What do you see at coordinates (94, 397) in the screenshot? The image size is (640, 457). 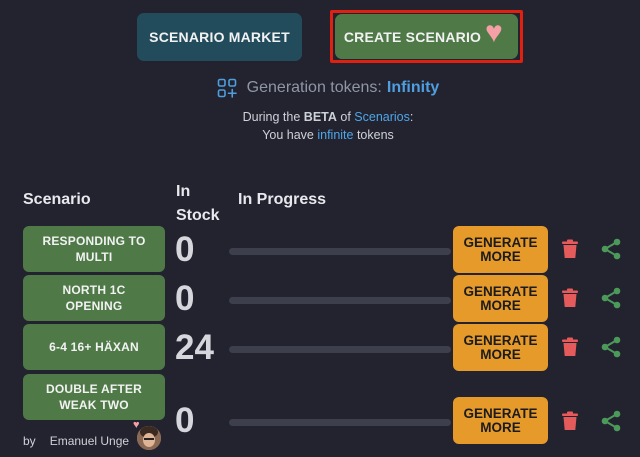 I see `scenario-button: DOUBLE AFTER WEAK TWO` at bounding box center [94, 397].